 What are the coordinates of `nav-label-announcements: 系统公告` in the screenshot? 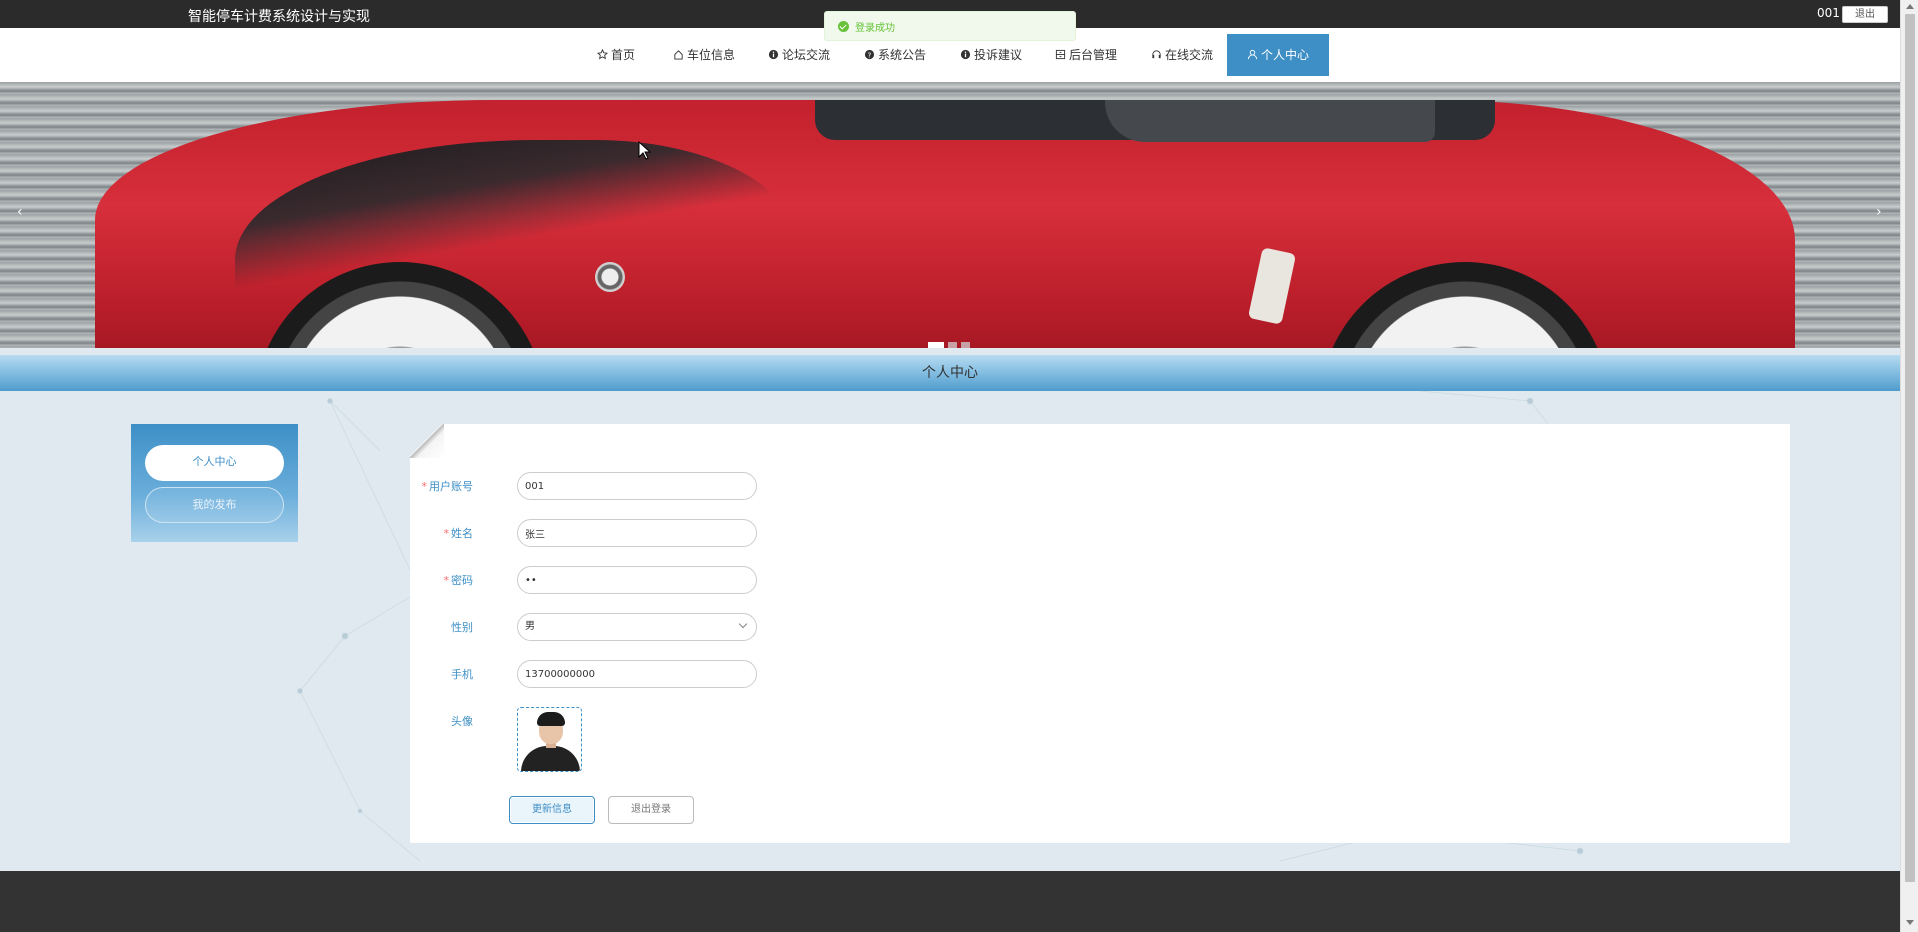 It's located at (902, 55).